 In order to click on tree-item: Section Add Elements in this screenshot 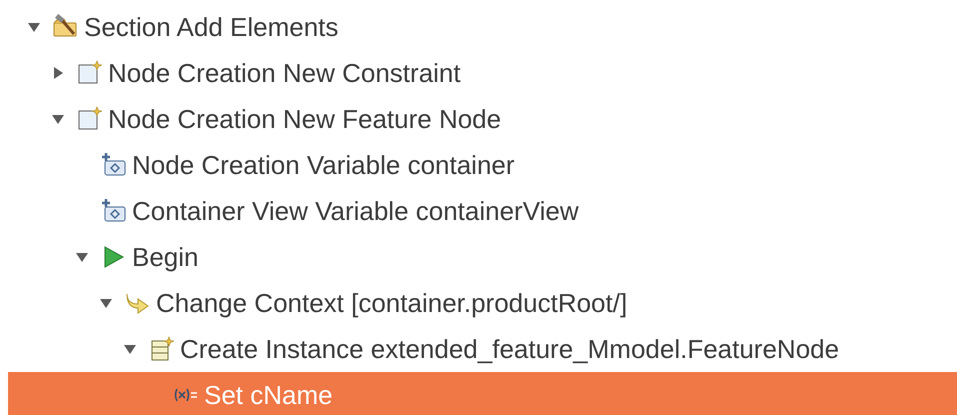, I will do `click(482, 27)`.